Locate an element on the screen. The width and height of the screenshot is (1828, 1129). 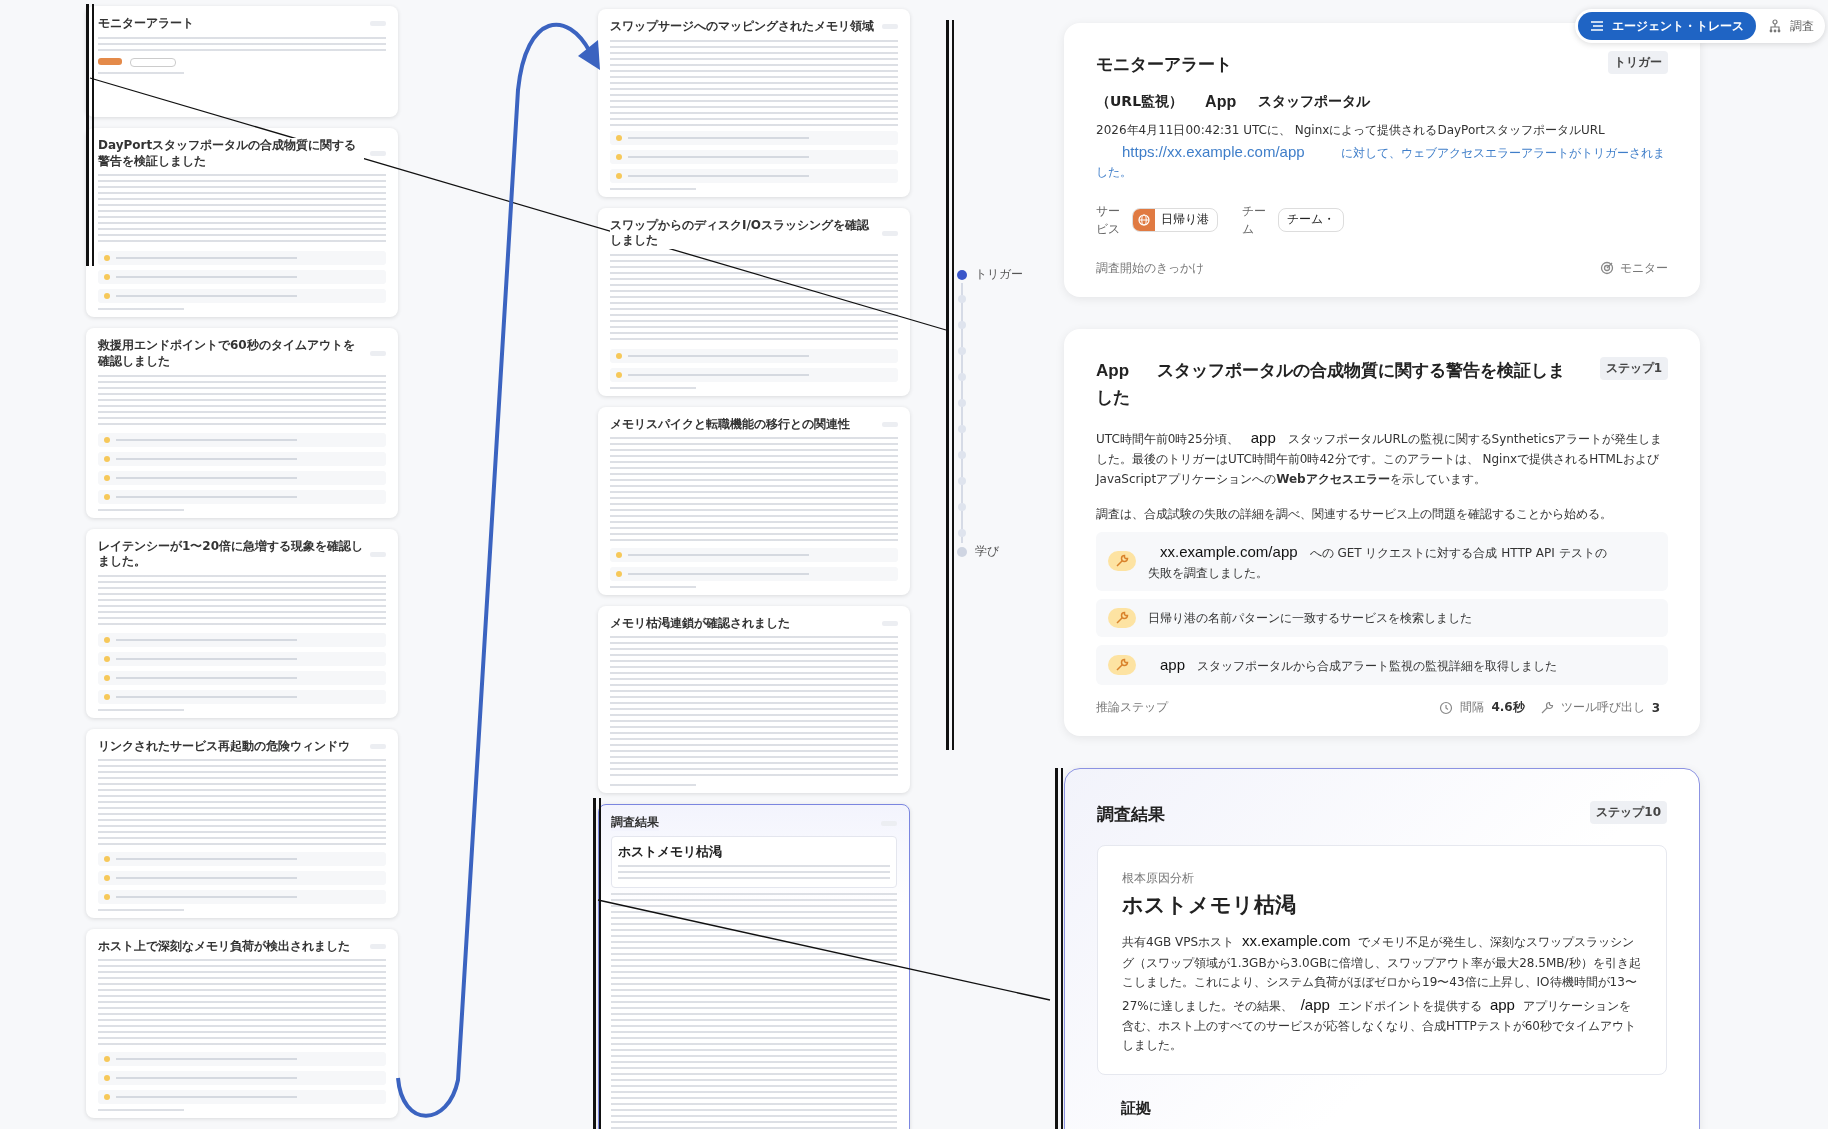
monitor-name: （URL監視） is located at coordinates (1140, 102).